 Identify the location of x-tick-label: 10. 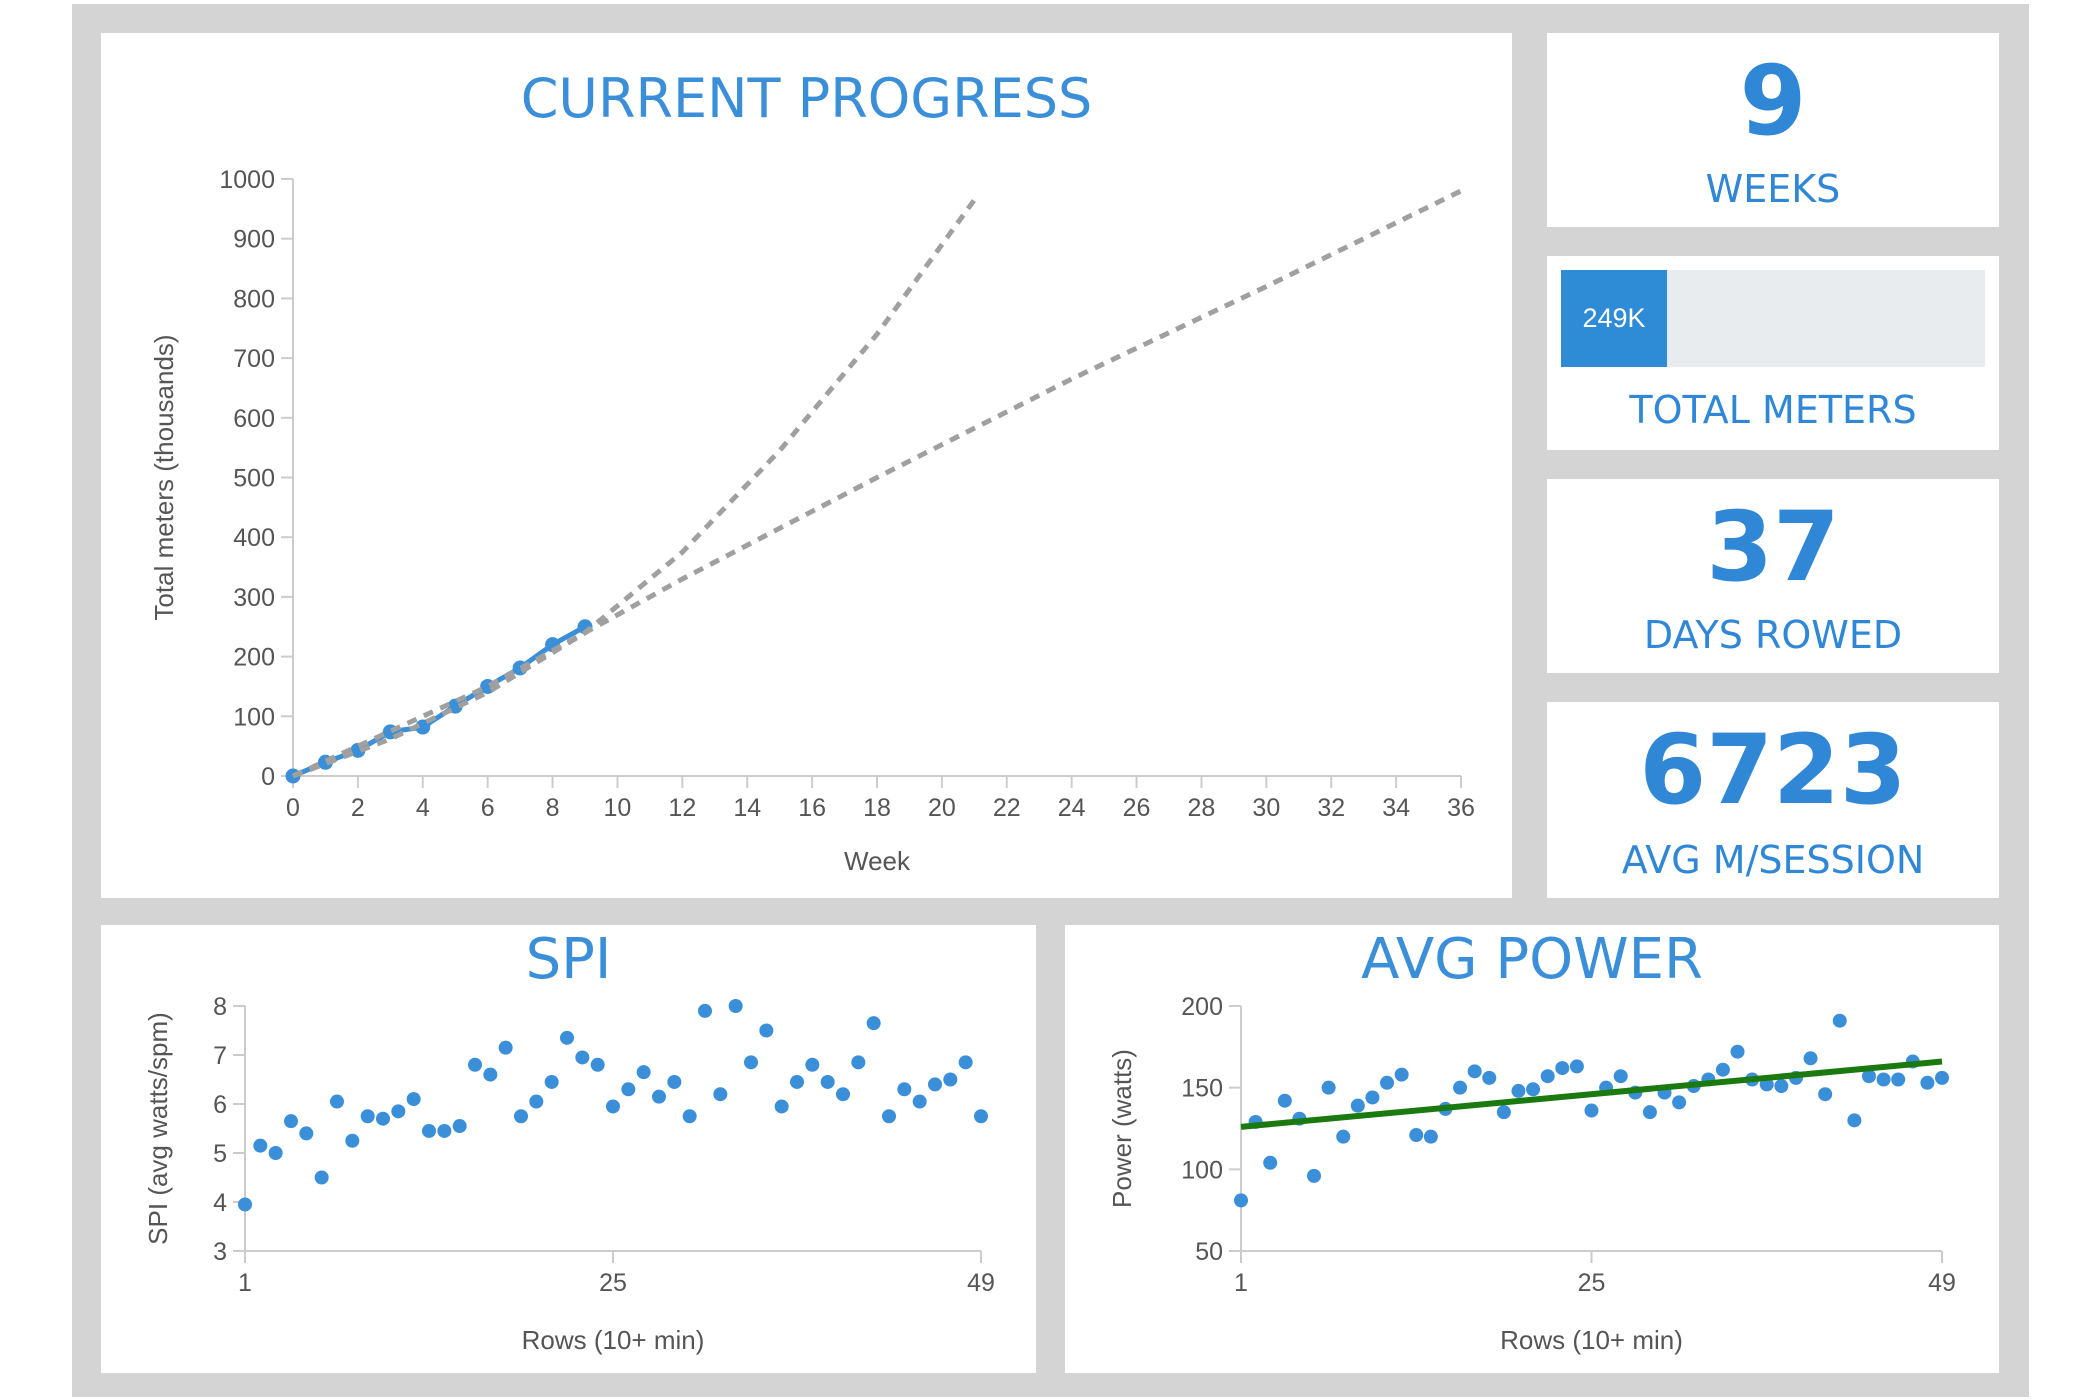
(618, 808).